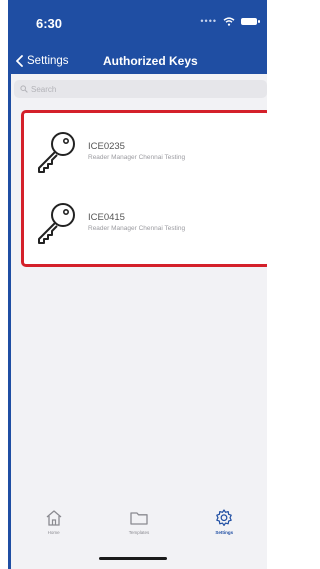  What do you see at coordinates (250, 21) in the screenshot?
I see `battery-icon` at bounding box center [250, 21].